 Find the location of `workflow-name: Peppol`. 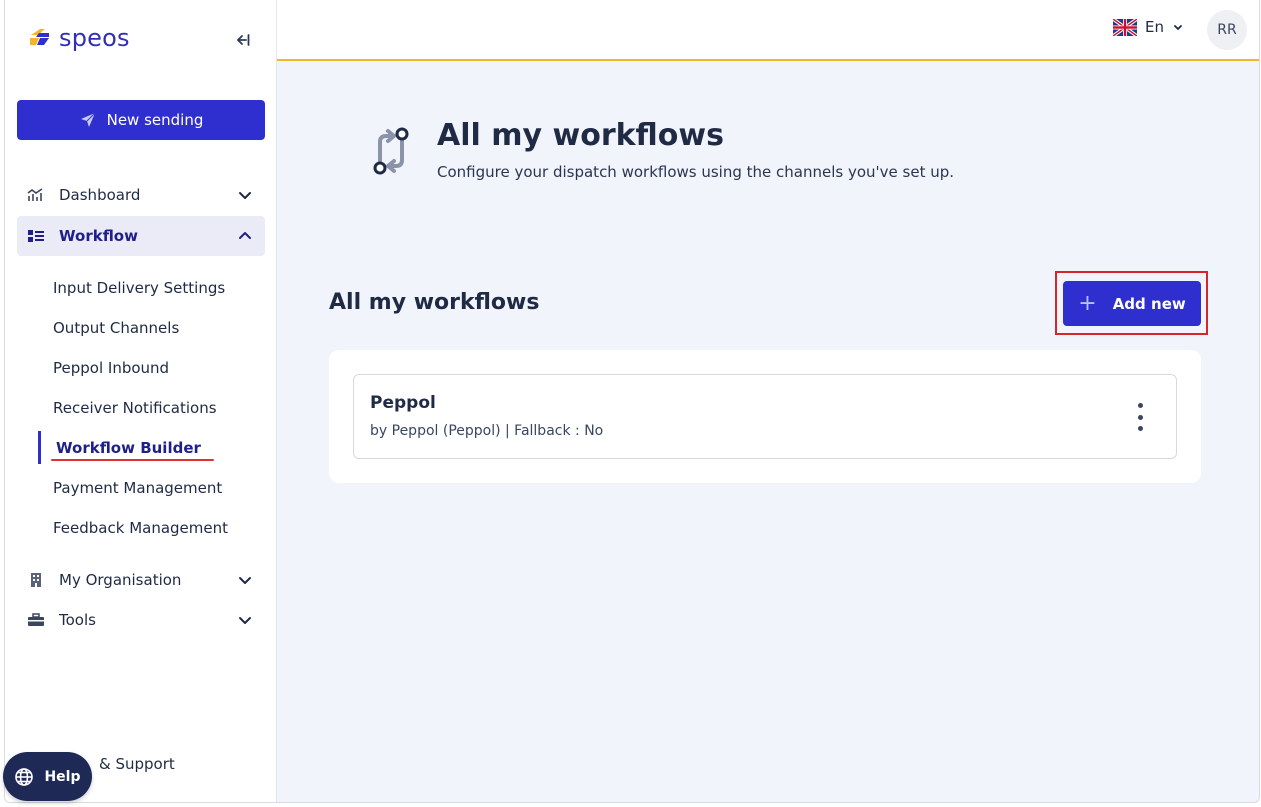

workflow-name: Peppol is located at coordinates (403, 403).